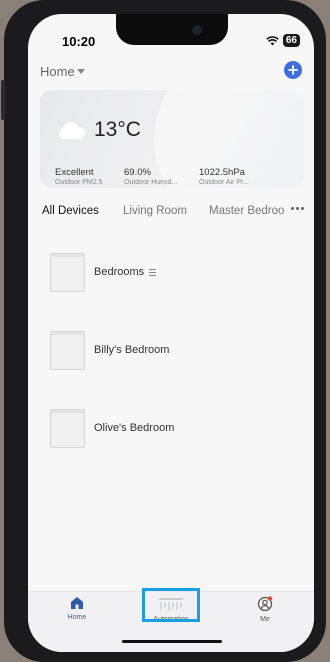 The image size is (330, 662). Describe the element at coordinates (171, 74) in the screenshot. I see `header: Home` at that location.